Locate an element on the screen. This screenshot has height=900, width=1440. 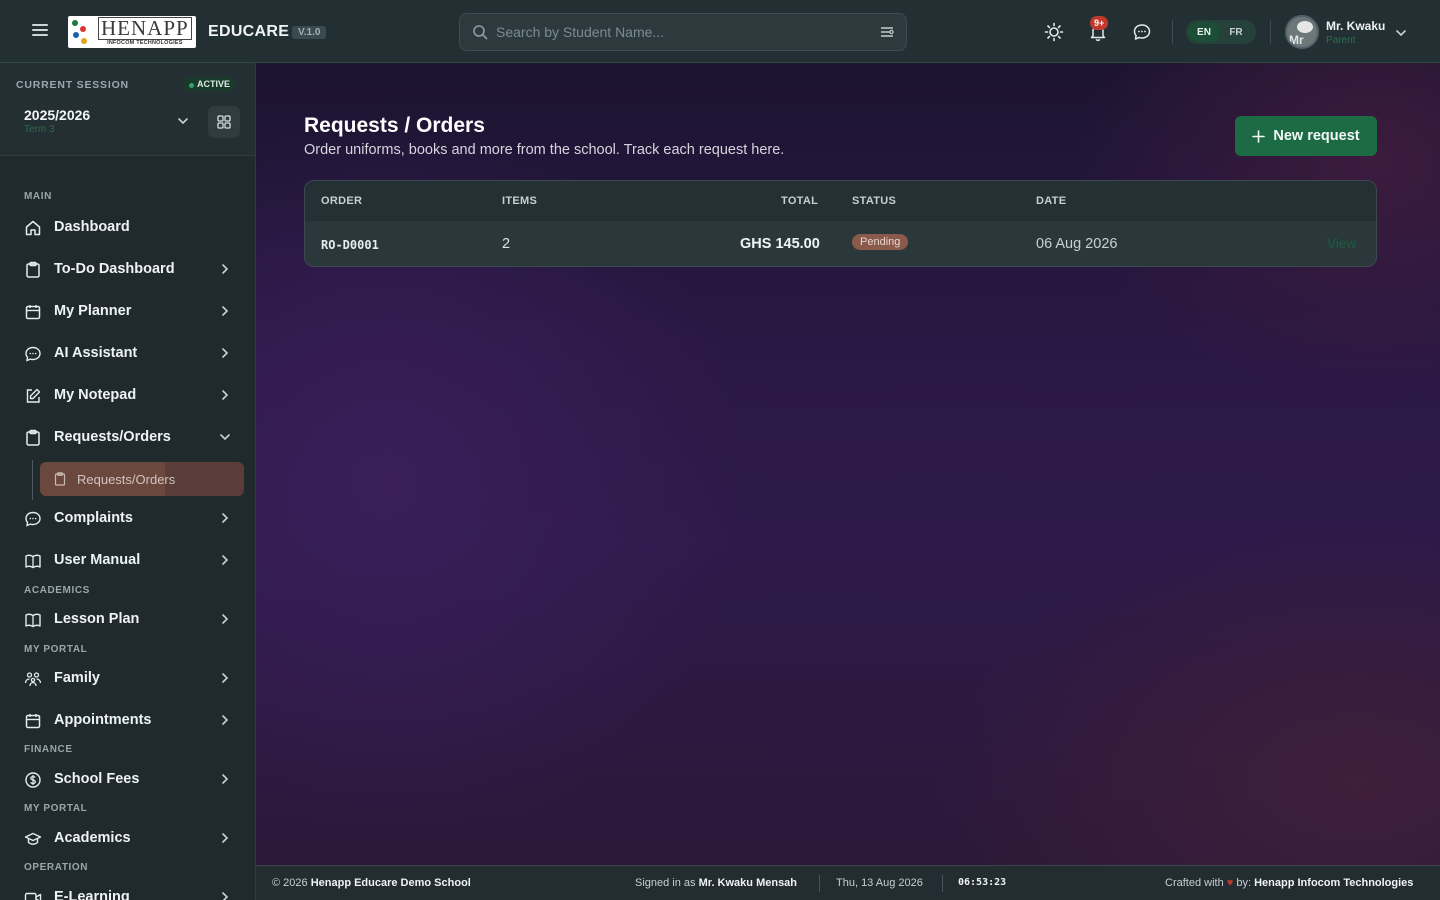
grid-icon is located at coordinates (224, 122).